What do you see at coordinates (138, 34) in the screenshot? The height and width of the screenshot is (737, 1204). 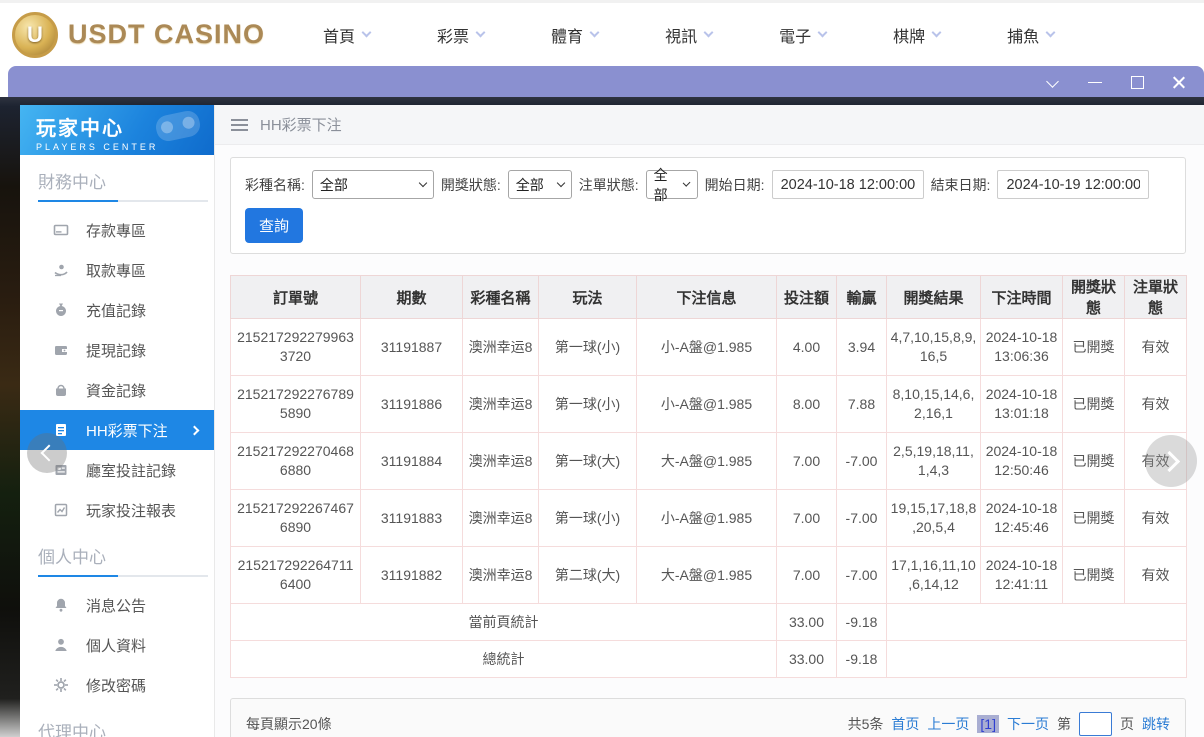 I see `site-logo: U USDT CASINO` at bounding box center [138, 34].